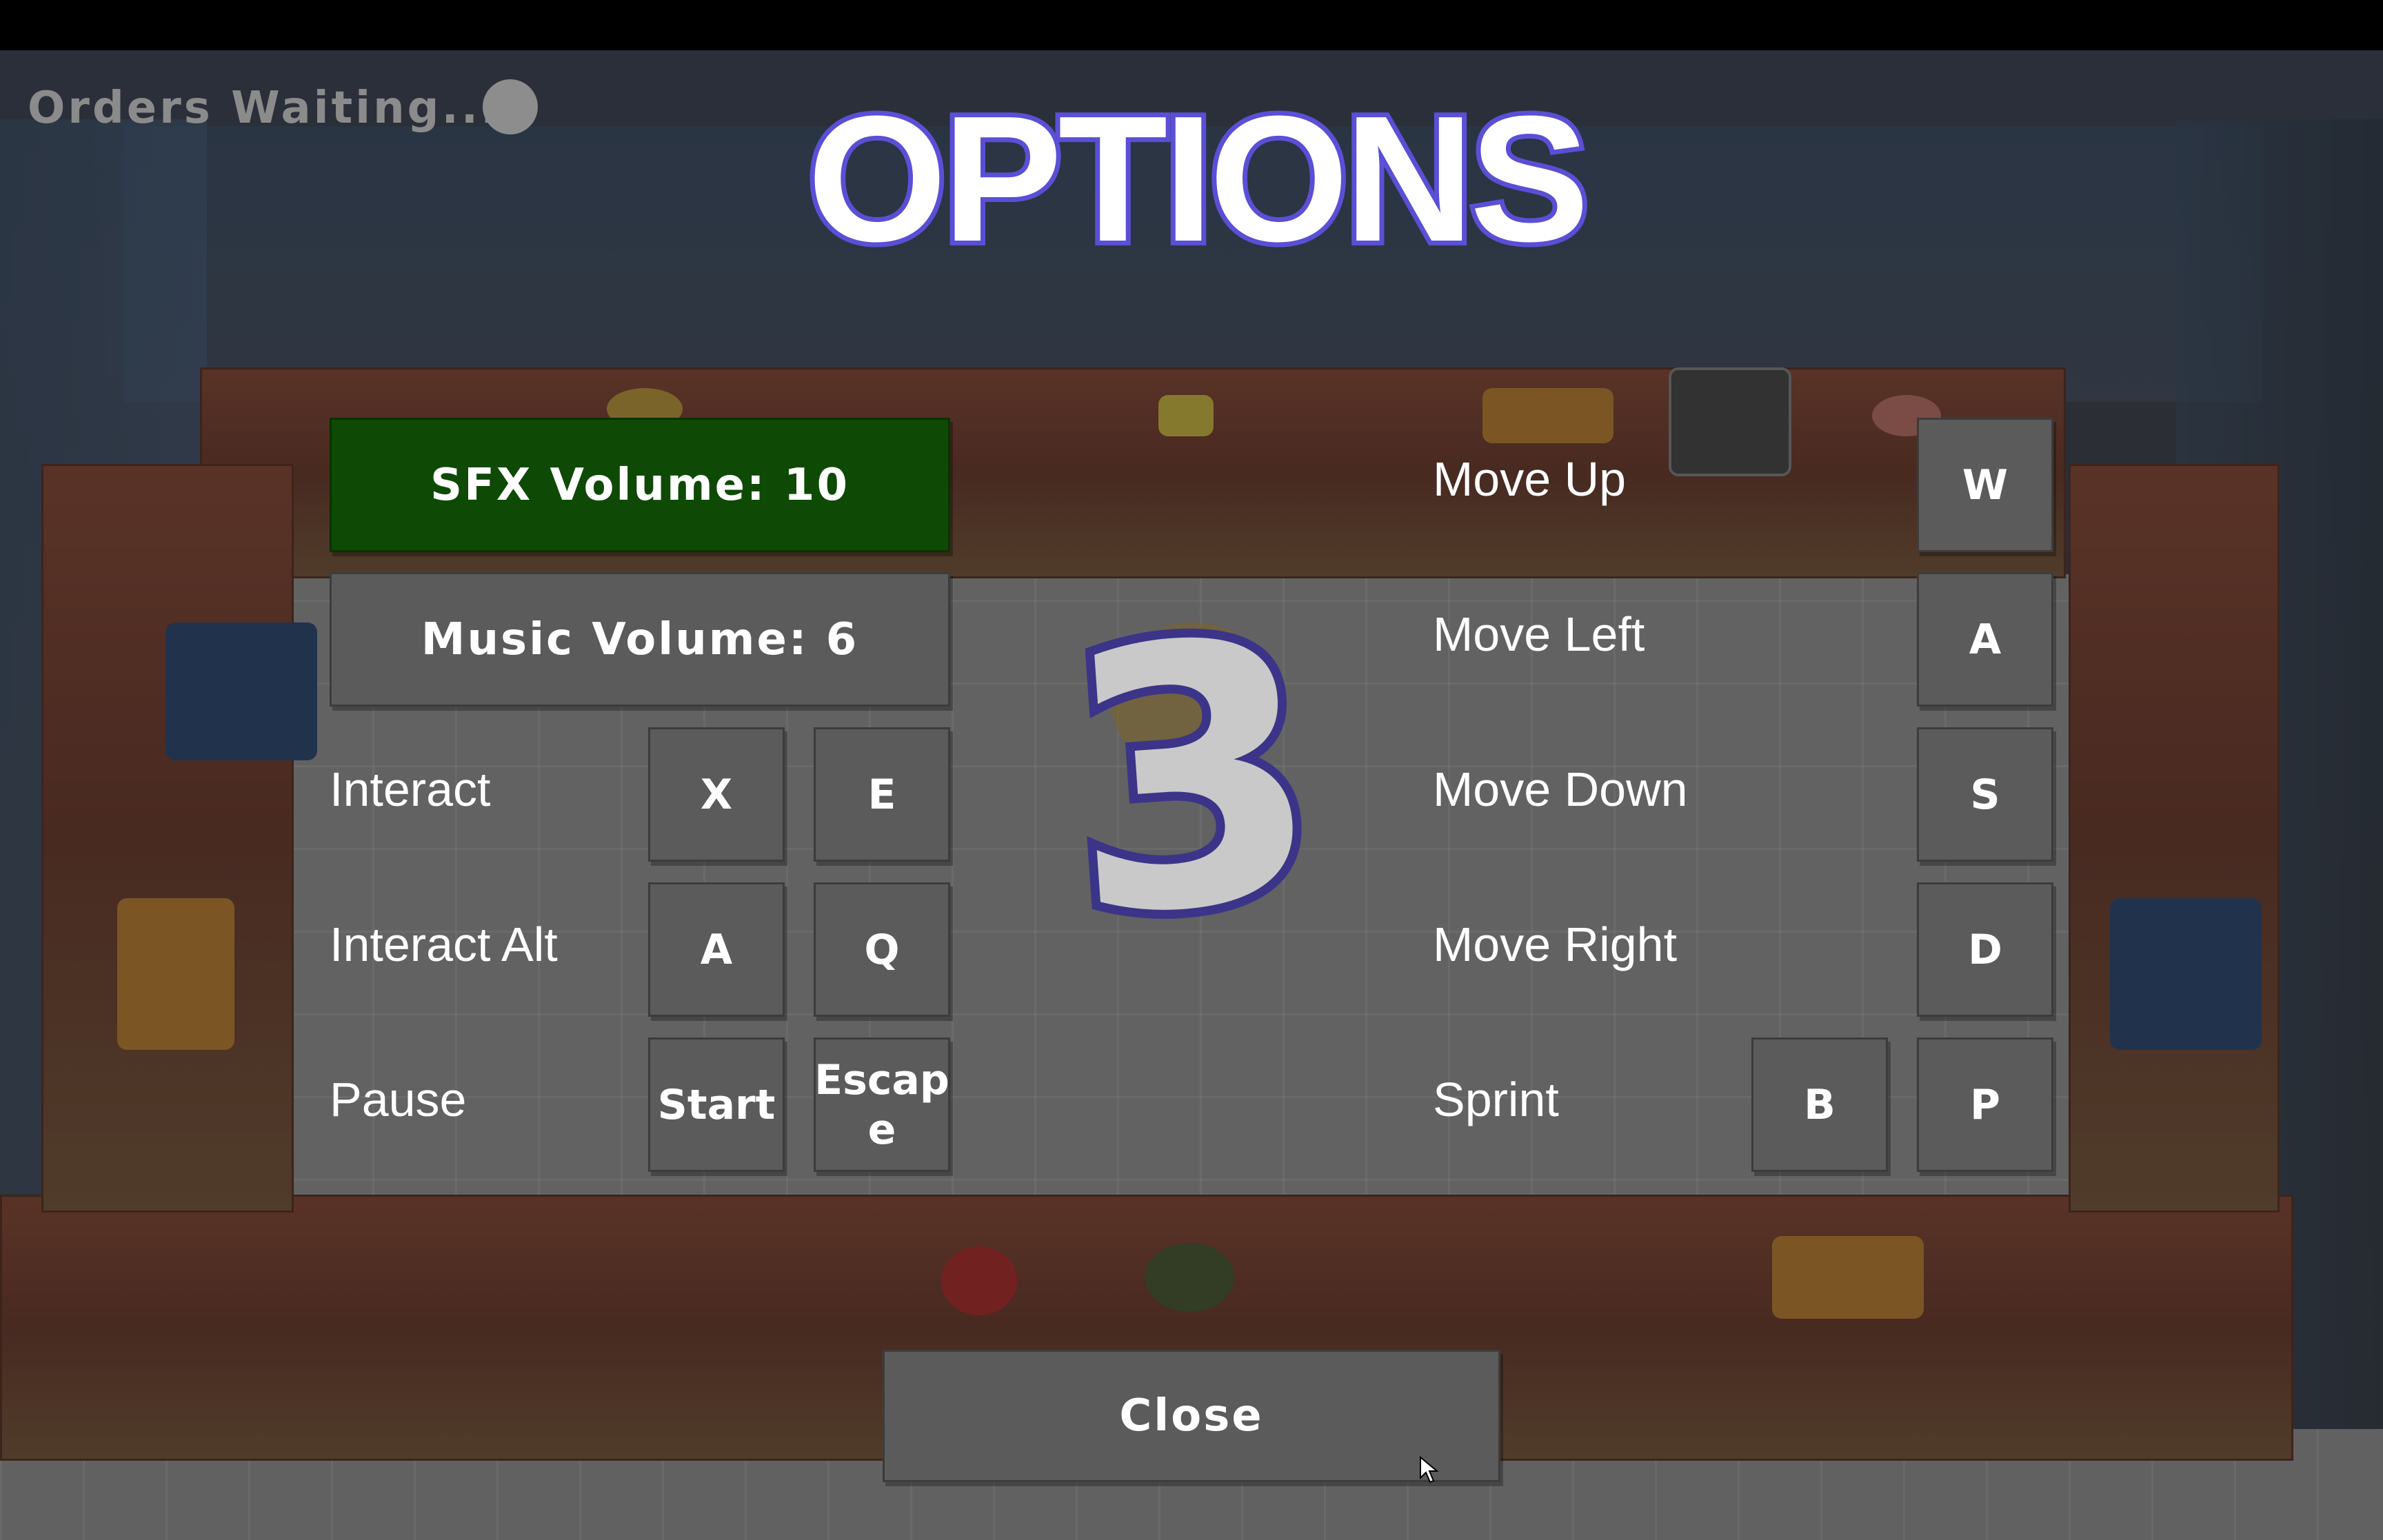 The image size is (2383, 1540). Describe the element at coordinates (1560, 789) in the screenshot. I see `move-down-label: Move Down` at that location.